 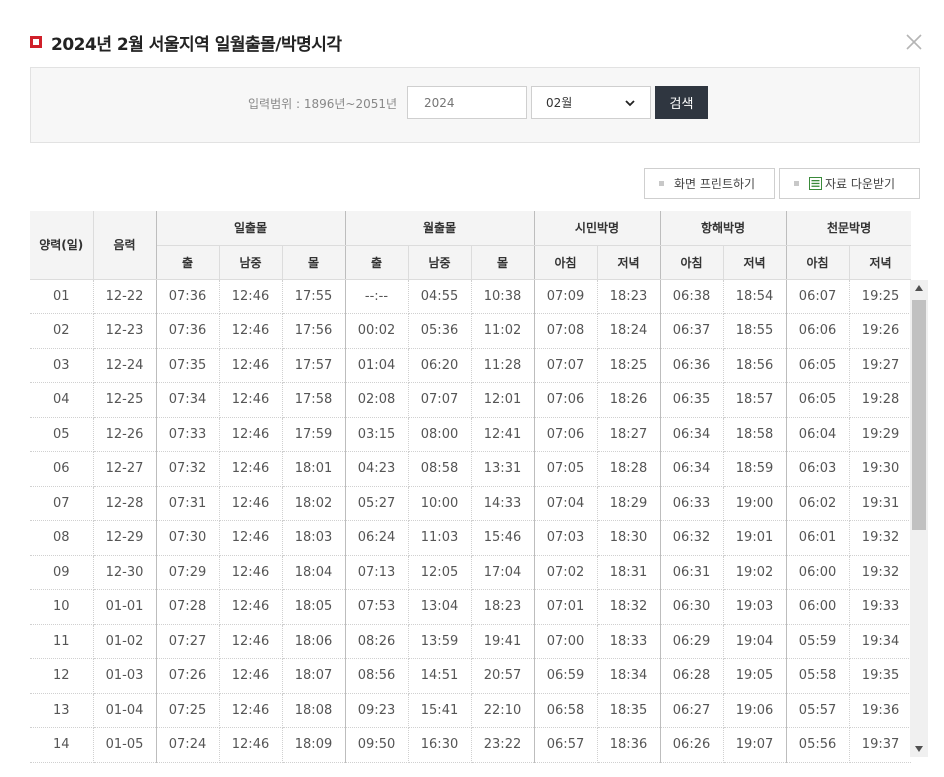 I want to click on cell-civil-morning: 07:01, so click(x=566, y=607).